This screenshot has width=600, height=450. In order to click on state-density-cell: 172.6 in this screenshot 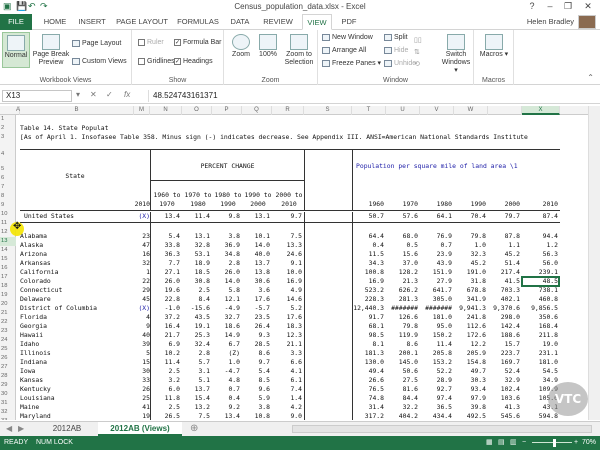, I will do `click(470, 335)`.